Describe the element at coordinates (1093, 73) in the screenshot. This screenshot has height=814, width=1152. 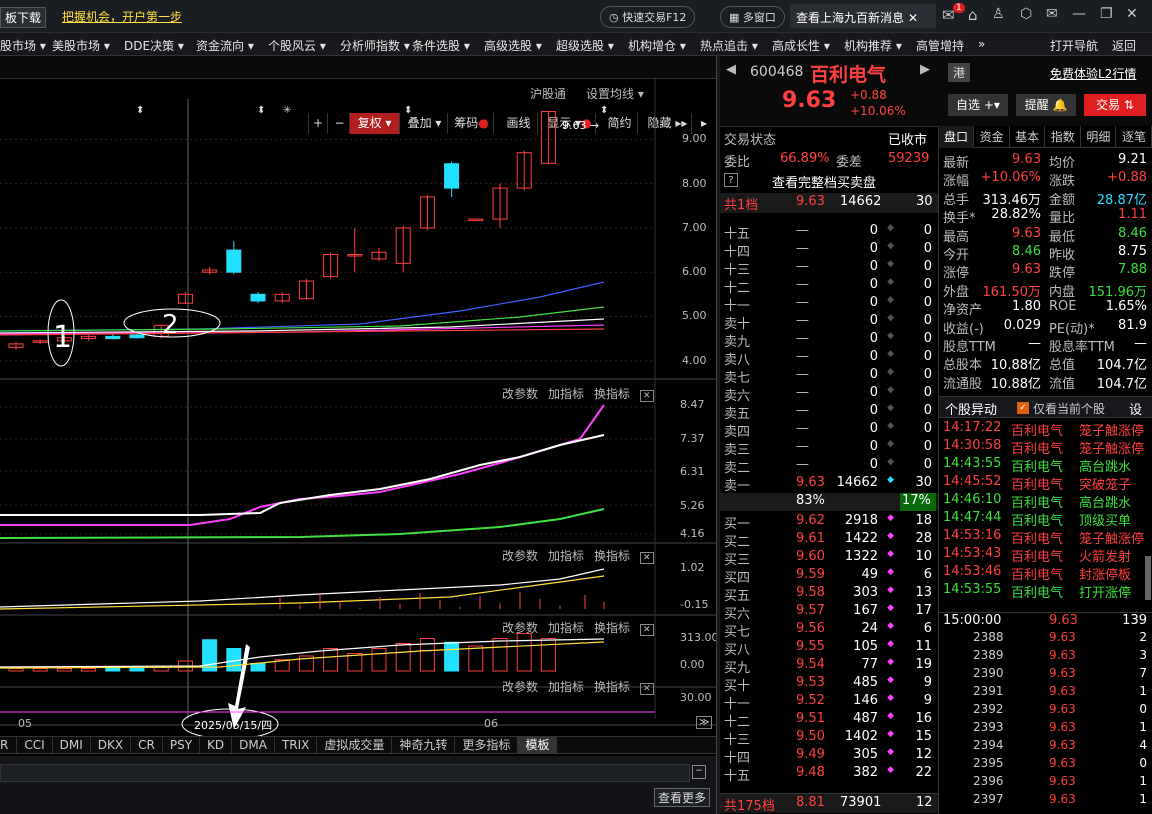
I see `l2-trial-link: 免费体验L2行情` at that location.